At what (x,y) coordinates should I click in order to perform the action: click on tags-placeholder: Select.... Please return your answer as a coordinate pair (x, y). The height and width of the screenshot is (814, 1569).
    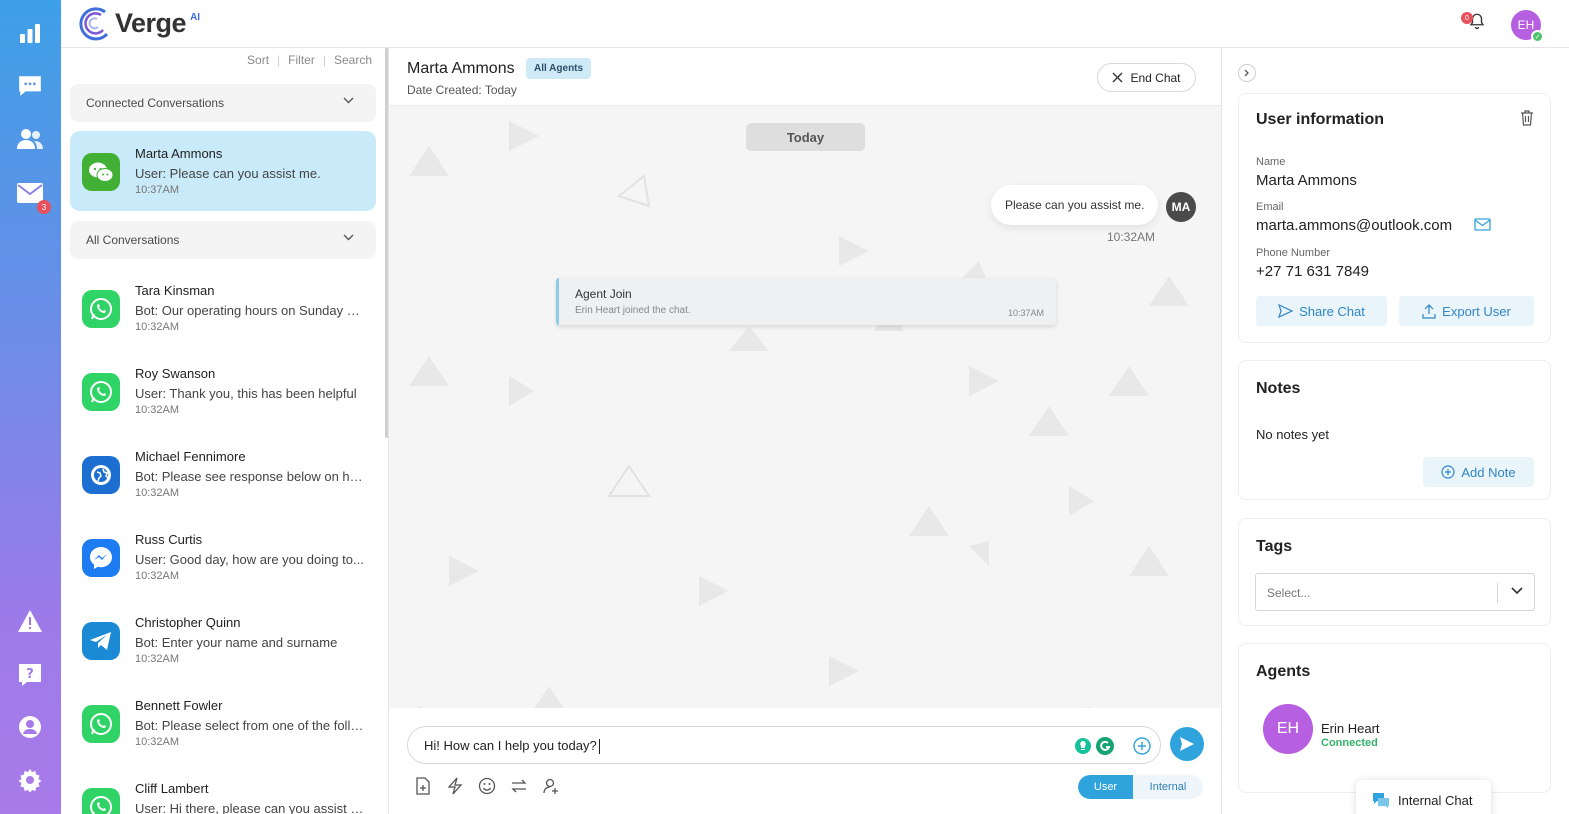
    Looking at the image, I should click on (1289, 593).